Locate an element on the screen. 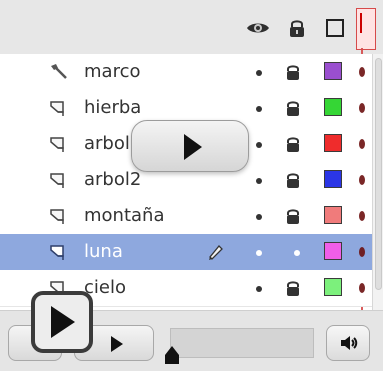  center-play-overlay is located at coordinates (190, 146).